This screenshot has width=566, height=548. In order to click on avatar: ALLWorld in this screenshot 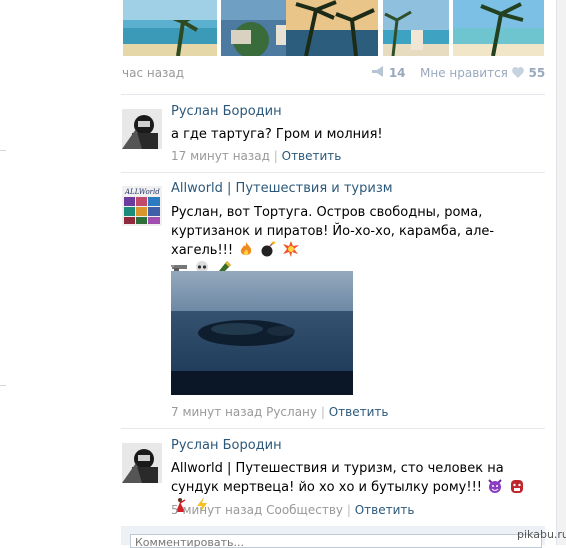, I will do `click(142, 206)`.